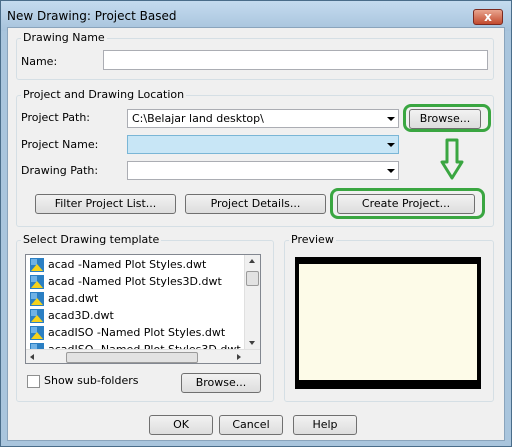 This screenshot has height=447, width=512. What do you see at coordinates (64, 37) in the screenshot?
I see `drawing-name-group-label: Drawing Name` at bounding box center [64, 37].